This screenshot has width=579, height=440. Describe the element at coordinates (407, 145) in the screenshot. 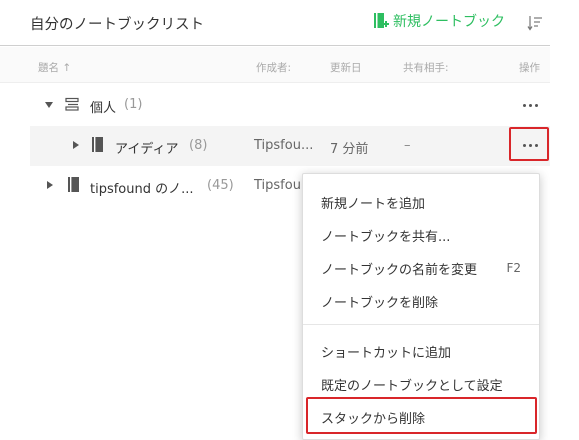

I see `notebook-shared: –` at that location.